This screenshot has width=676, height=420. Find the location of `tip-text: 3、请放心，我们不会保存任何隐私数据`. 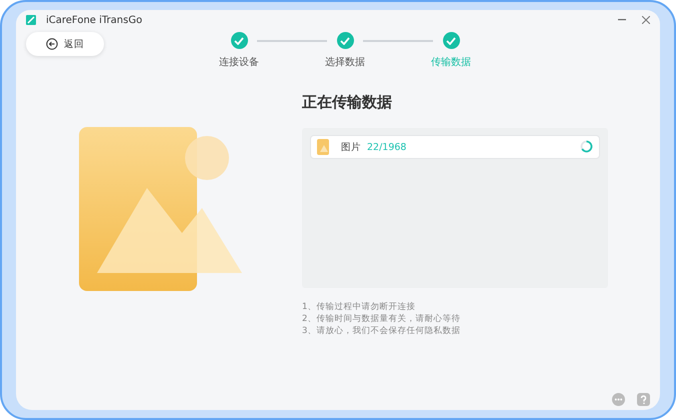

tip-text: 3、请放心，我们不会保存任何隐私数据 is located at coordinates (382, 331).